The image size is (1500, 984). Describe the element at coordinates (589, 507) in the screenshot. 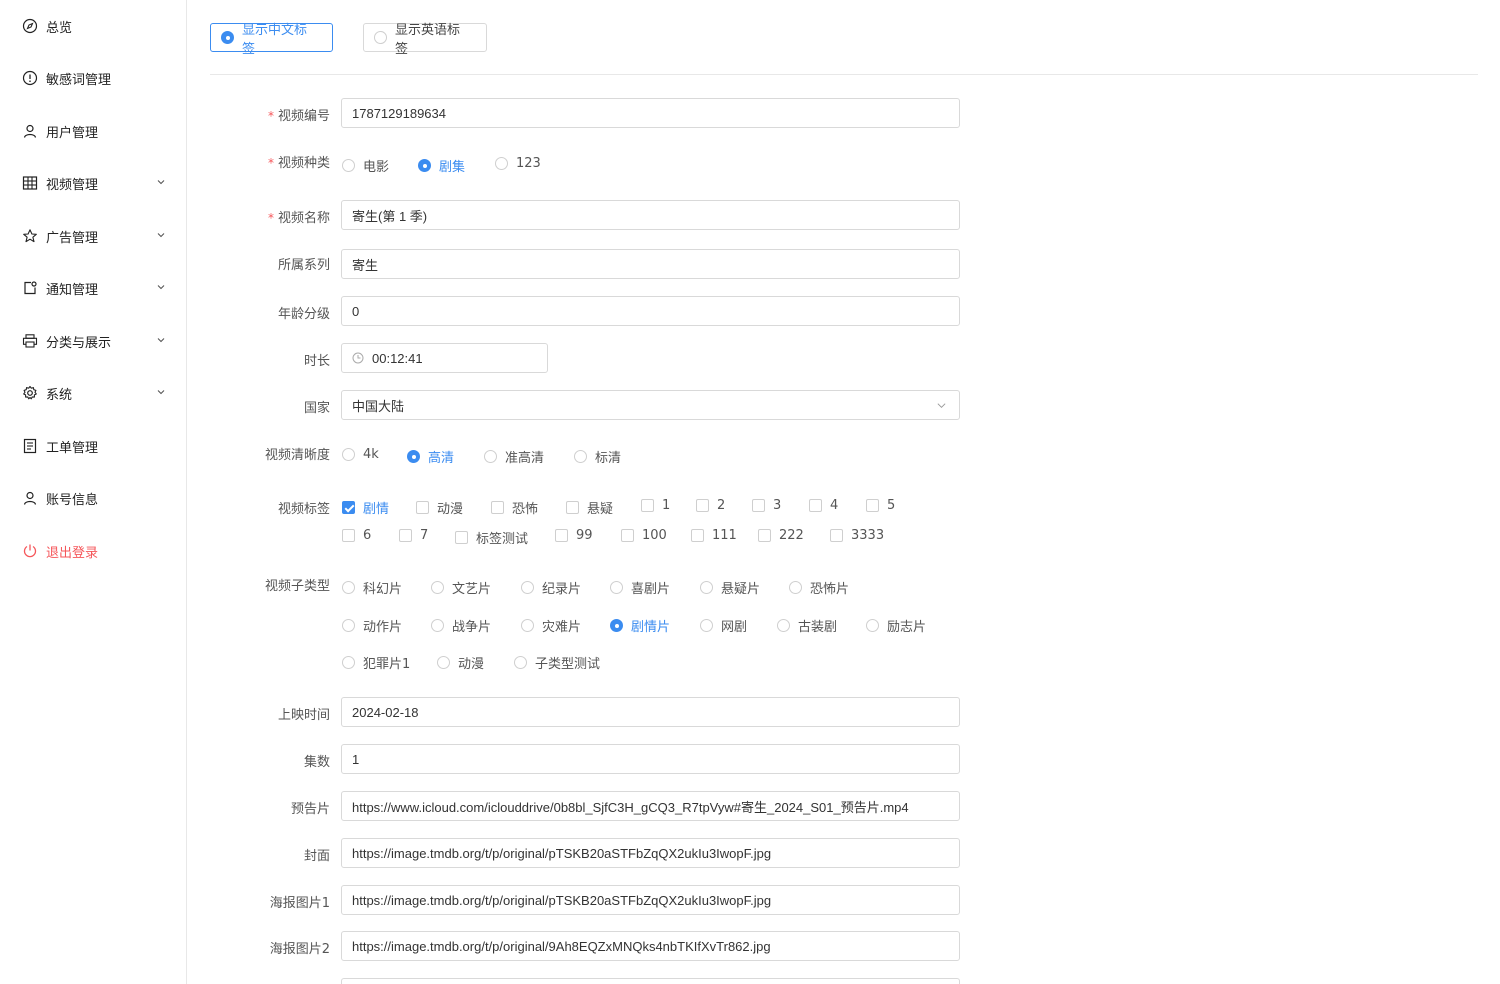

I see `tag-checkbox: 悬疑` at that location.